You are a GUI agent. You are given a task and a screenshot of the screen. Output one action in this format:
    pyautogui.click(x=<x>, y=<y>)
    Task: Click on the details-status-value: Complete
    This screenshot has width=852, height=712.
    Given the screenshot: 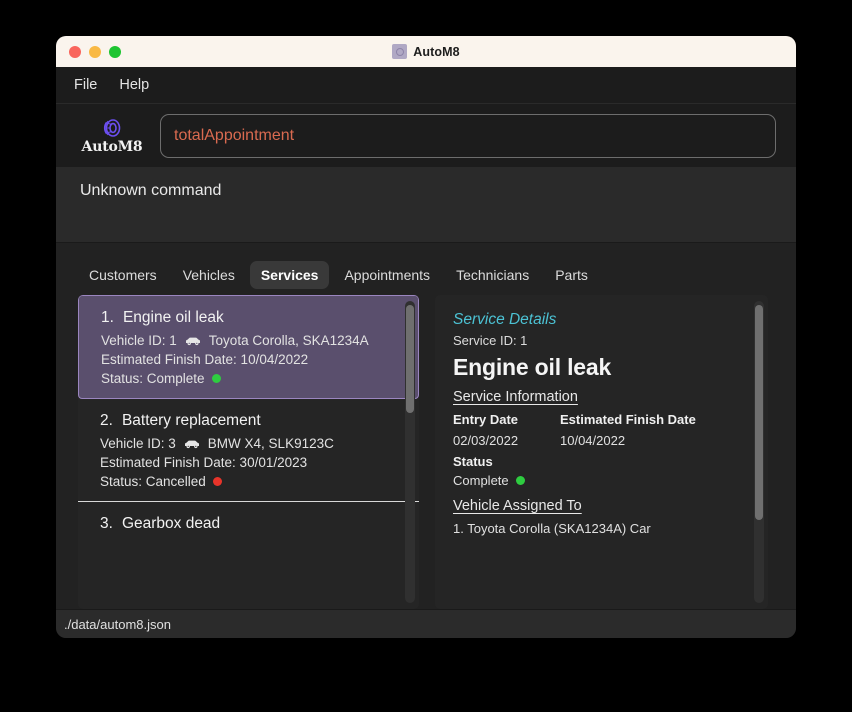 What is the action you would take?
    pyautogui.click(x=481, y=480)
    